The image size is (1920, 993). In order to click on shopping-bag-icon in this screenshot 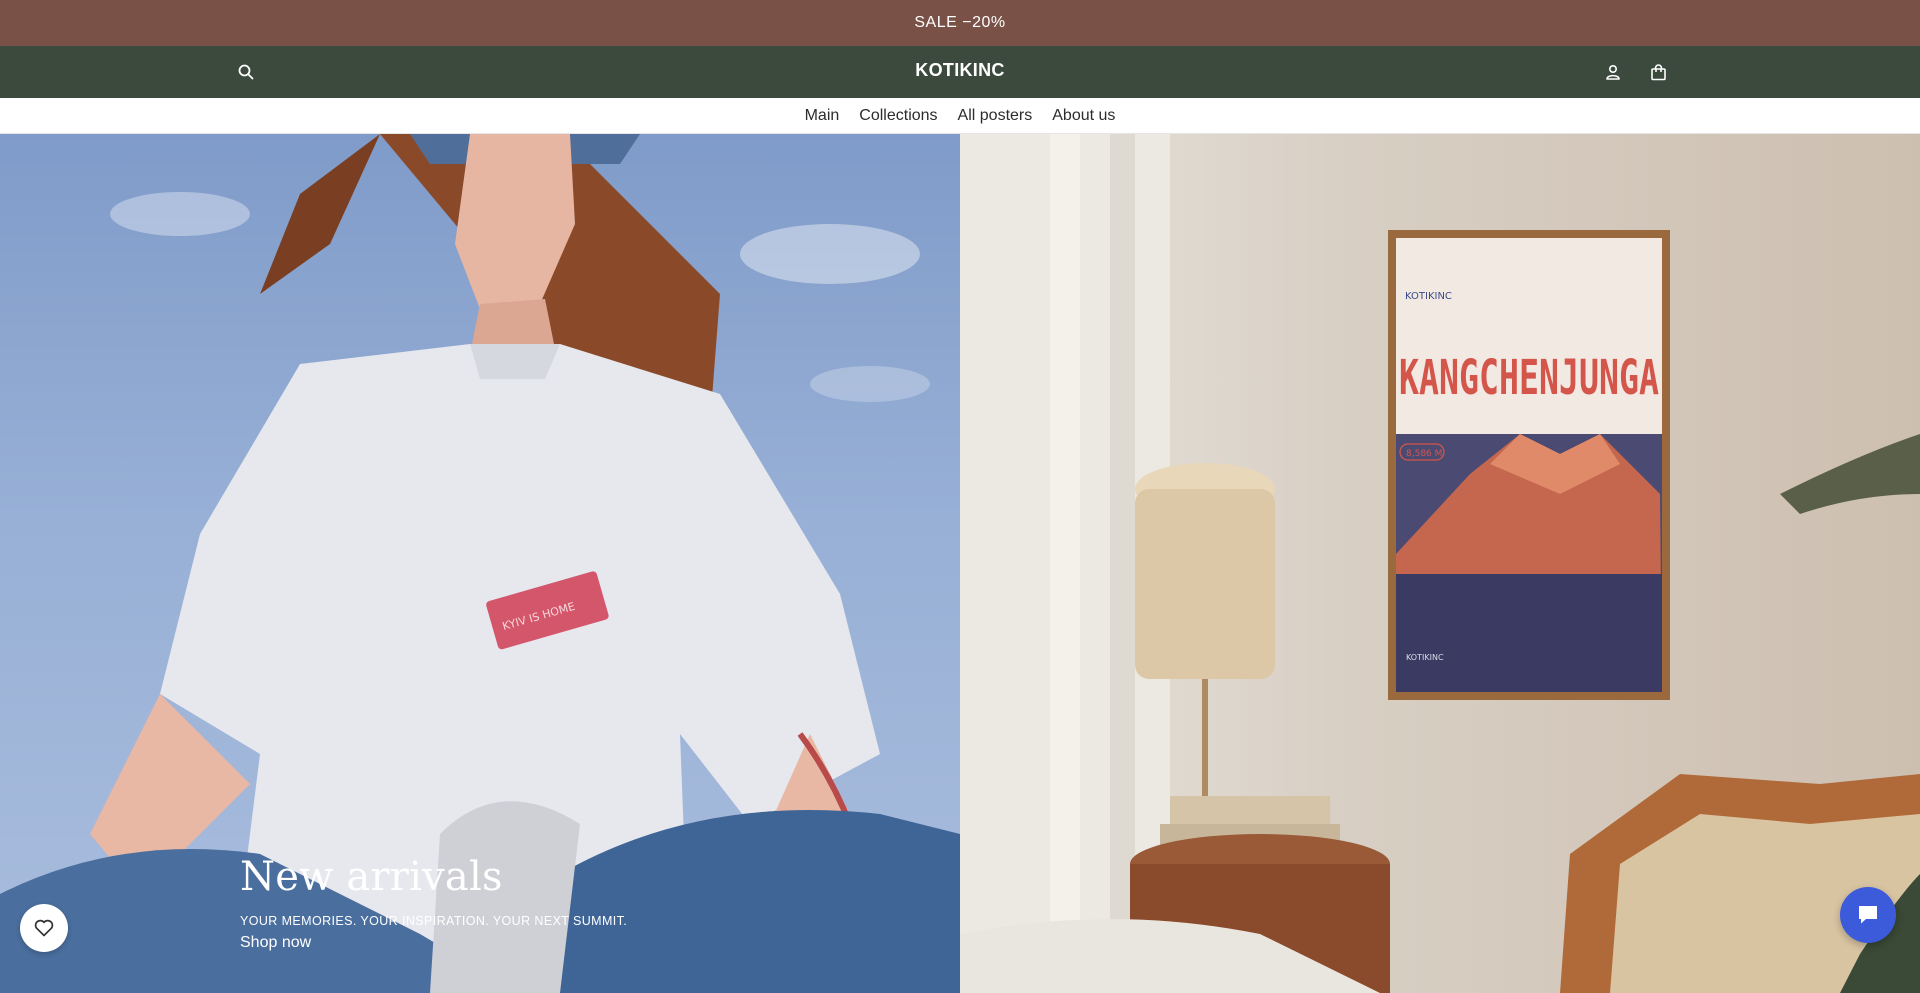, I will do `click(1658, 72)`.